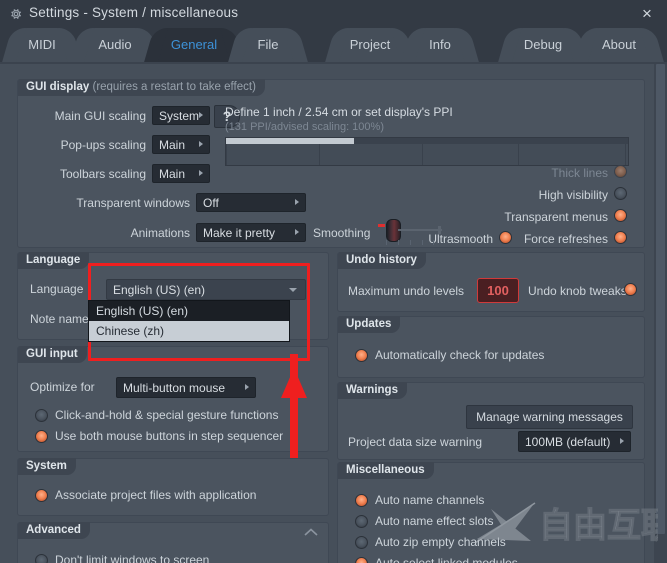 The width and height of the screenshot is (667, 563). What do you see at coordinates (172, 174) in the screenshot?
I see `combo-value: Main` at bounding box center [172, 174].